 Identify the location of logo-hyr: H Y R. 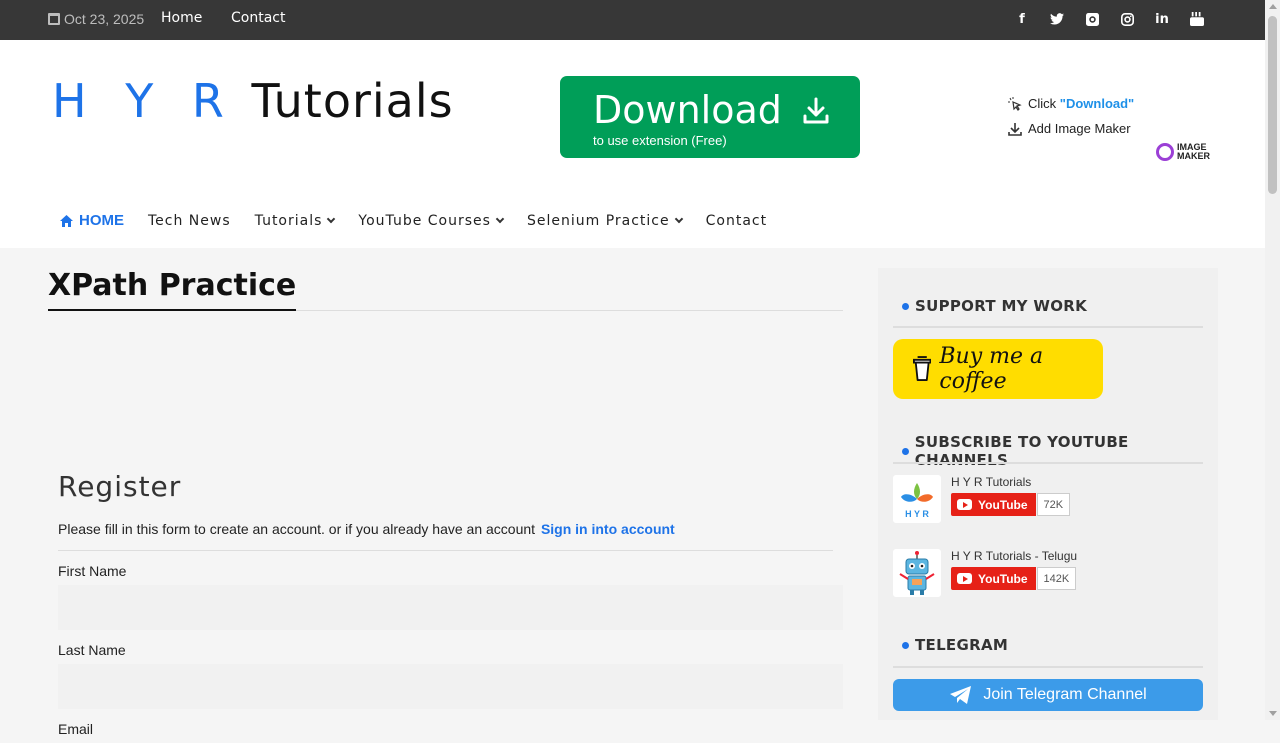
(144, 101).